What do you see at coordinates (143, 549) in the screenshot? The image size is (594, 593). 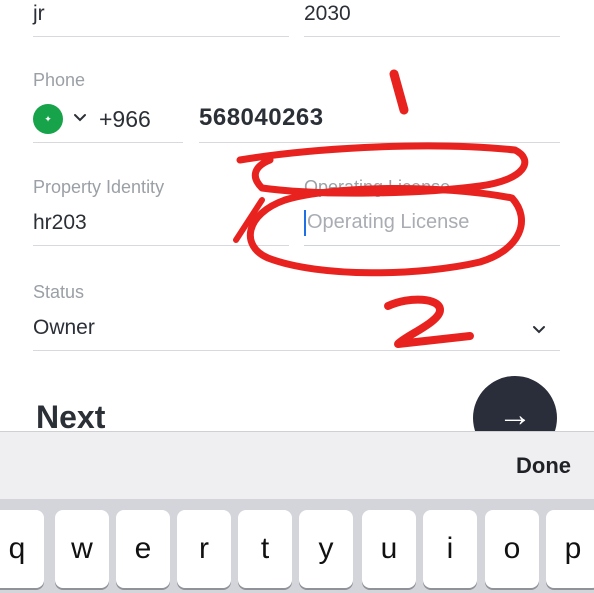 I see `key-e: e` at bounding box center [143, 549].